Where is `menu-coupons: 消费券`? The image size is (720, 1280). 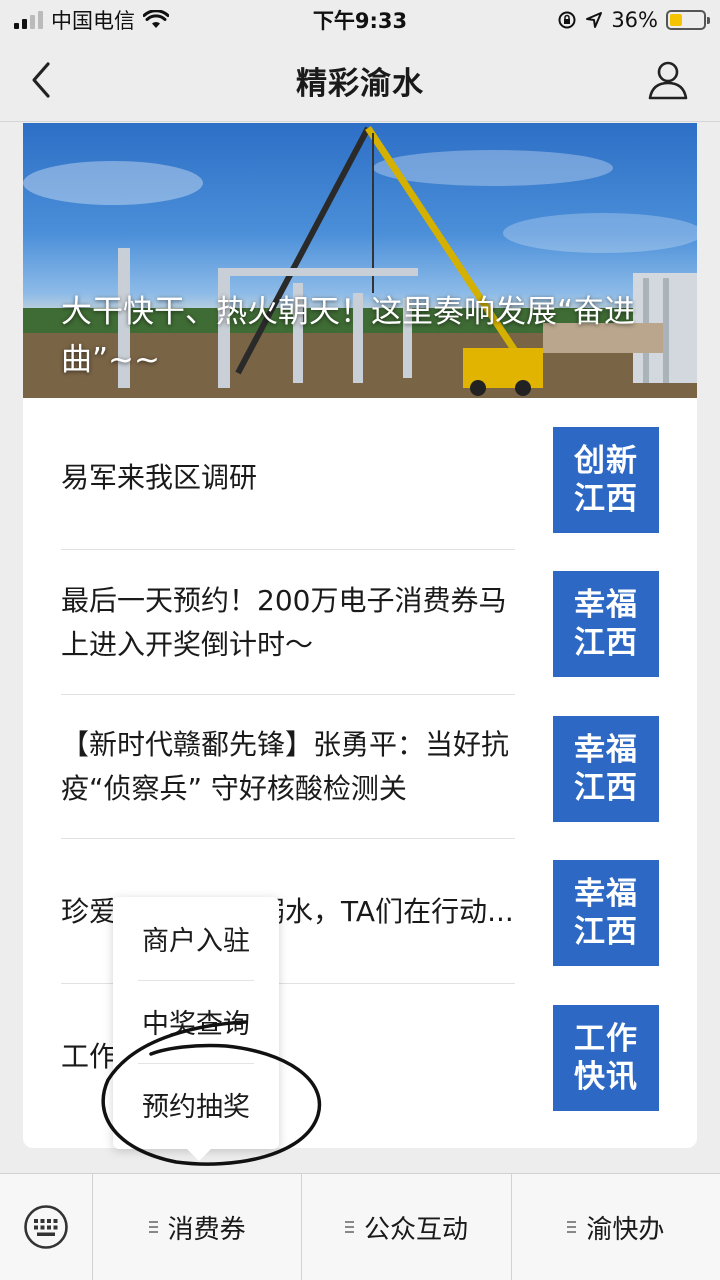 menu-coupons: 消费券 is located at coordinates (197, 1227).